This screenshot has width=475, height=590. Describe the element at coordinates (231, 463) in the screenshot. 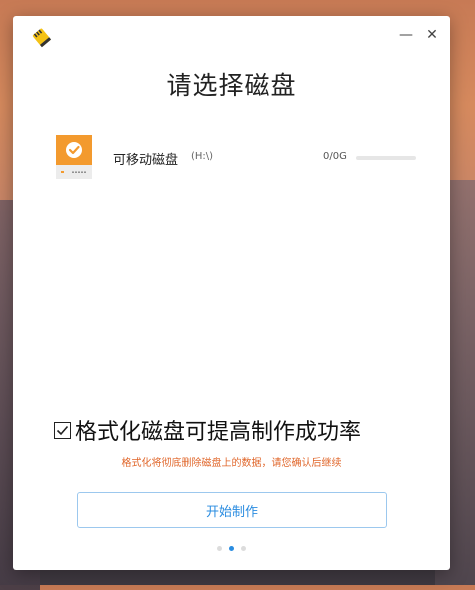

I see `format-warning: 格式化将彻底删除磁盘上的数据，请您确认后继续` at that location.